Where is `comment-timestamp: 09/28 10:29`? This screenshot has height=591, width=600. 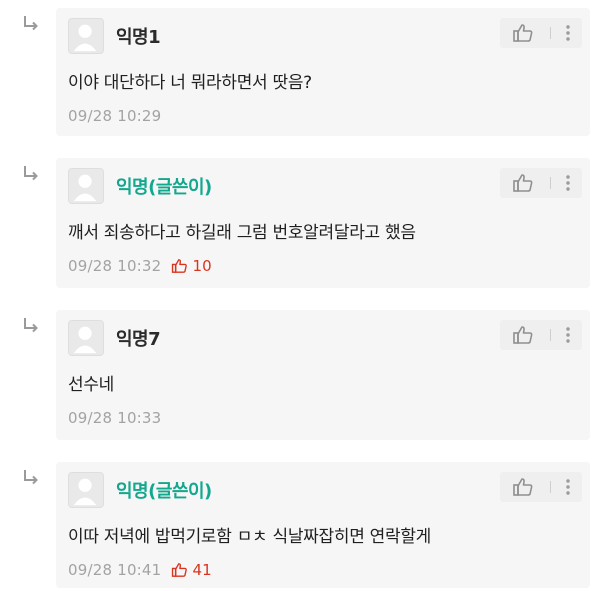
comment-timestamp: 09/28 10:29 is located at coordinates (115, 116).